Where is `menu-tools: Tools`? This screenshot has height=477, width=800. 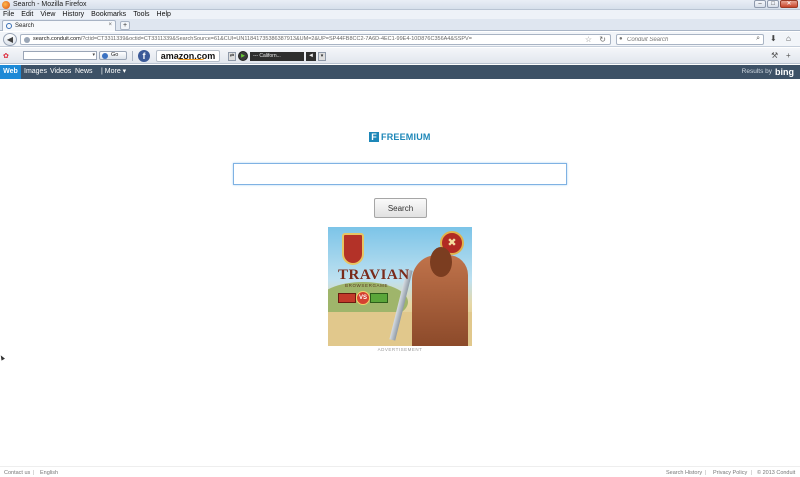
menu-tools: Tools is located at coordinates (141, 14).